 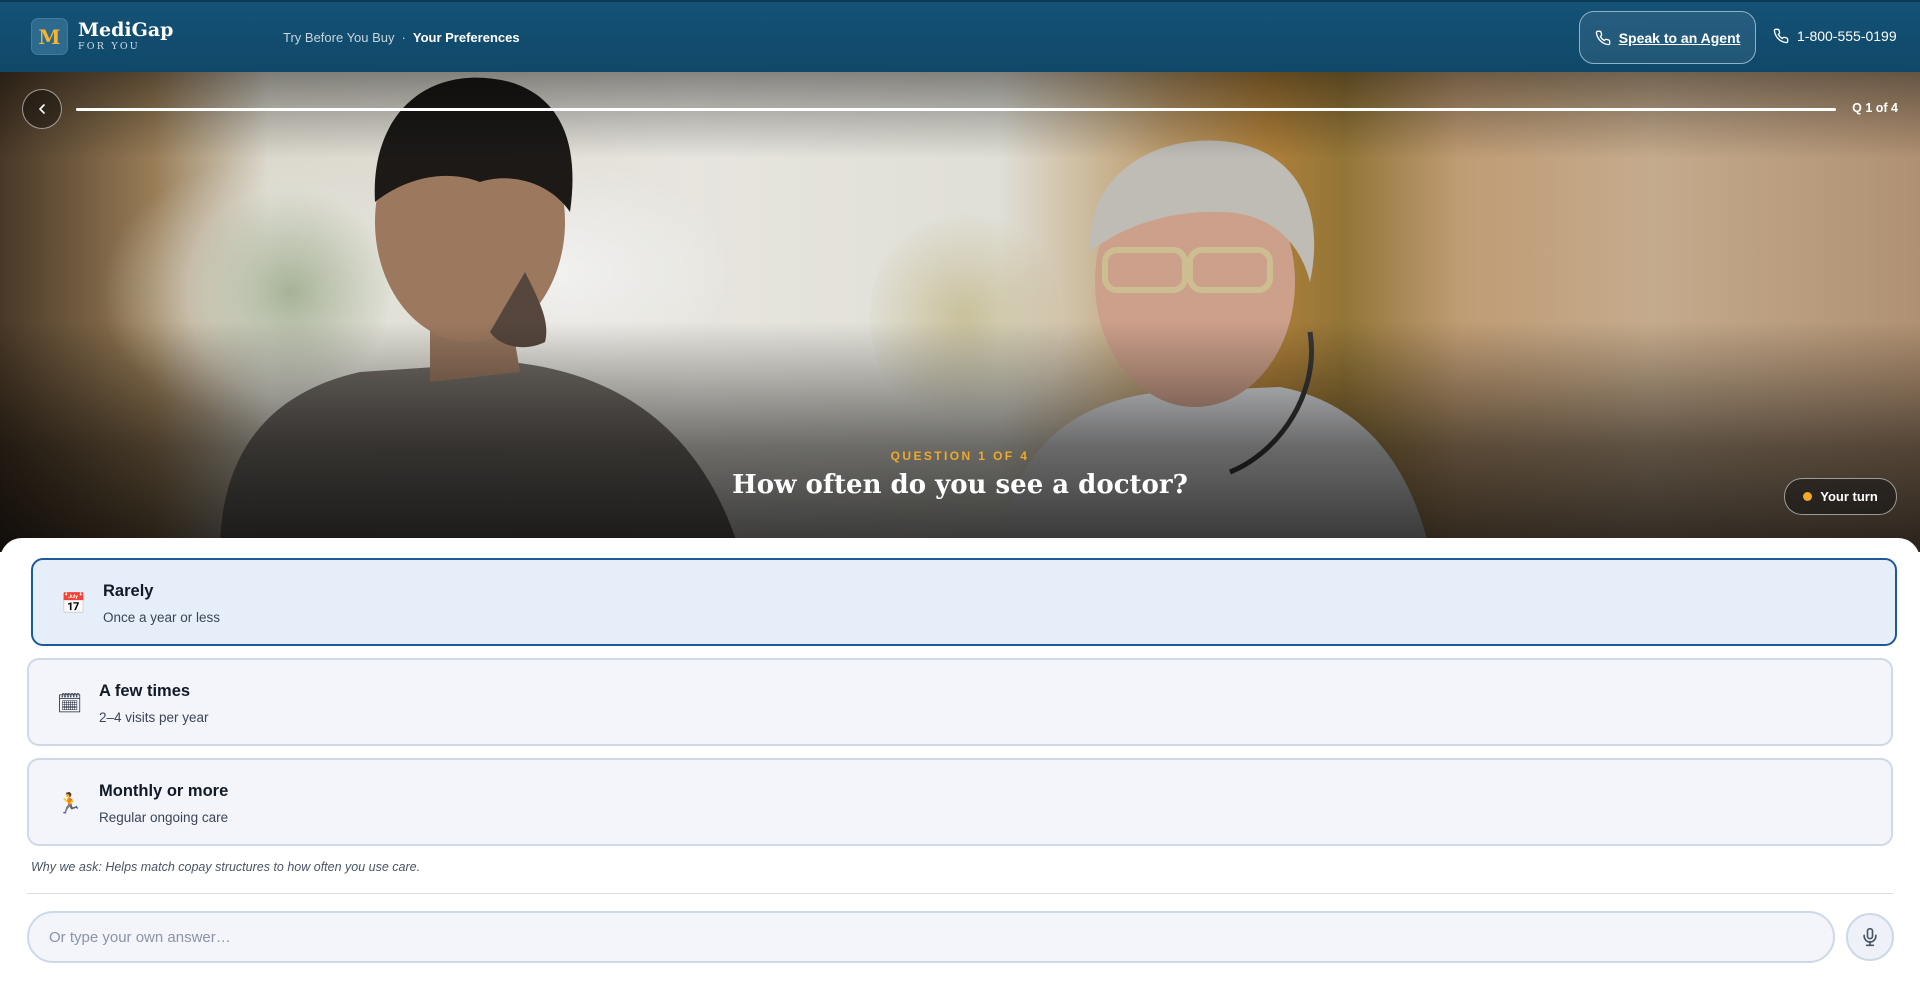 I want to click on logo-wordmark: MediGap FOR YOU, so click(x=125, y=36).